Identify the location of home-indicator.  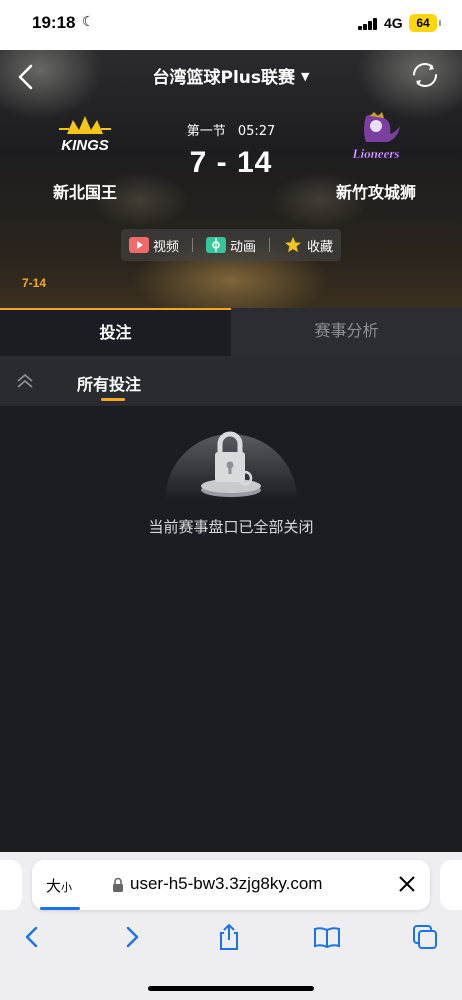
(231, 988).